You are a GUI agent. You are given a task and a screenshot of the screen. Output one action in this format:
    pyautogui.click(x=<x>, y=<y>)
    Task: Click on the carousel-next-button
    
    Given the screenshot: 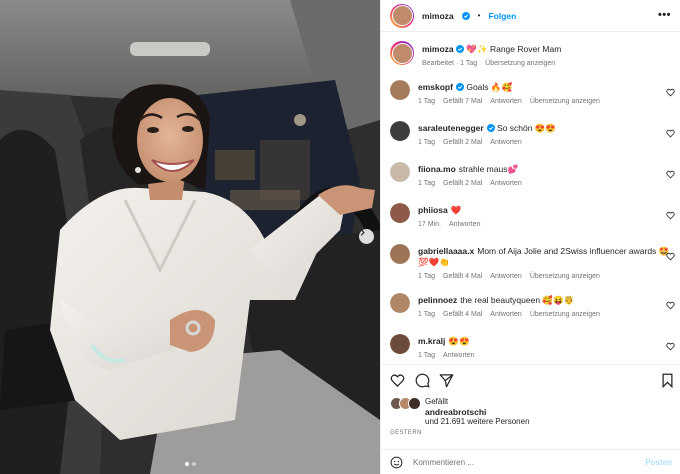 What is the action you would take?
    pyautogui.click(x=366, y=236)
    